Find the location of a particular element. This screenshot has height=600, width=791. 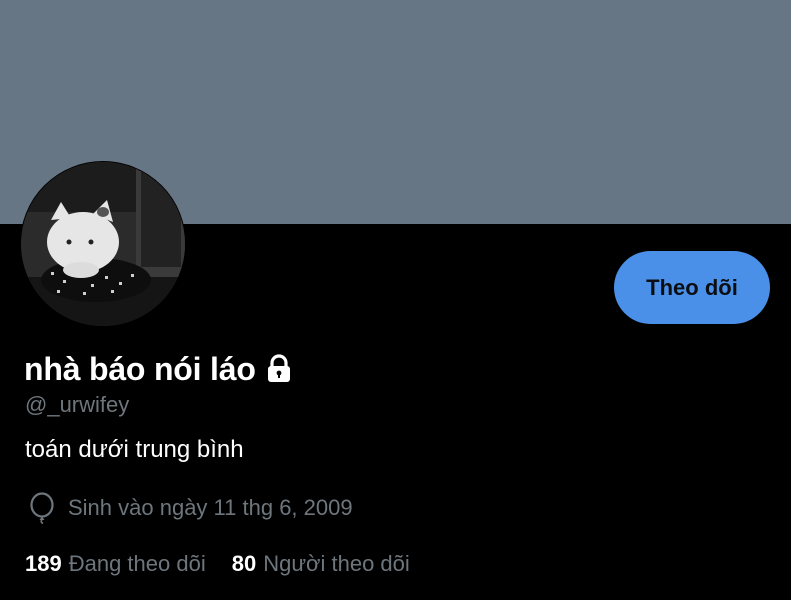

balloon-icon is located at coordinates (43, 508).